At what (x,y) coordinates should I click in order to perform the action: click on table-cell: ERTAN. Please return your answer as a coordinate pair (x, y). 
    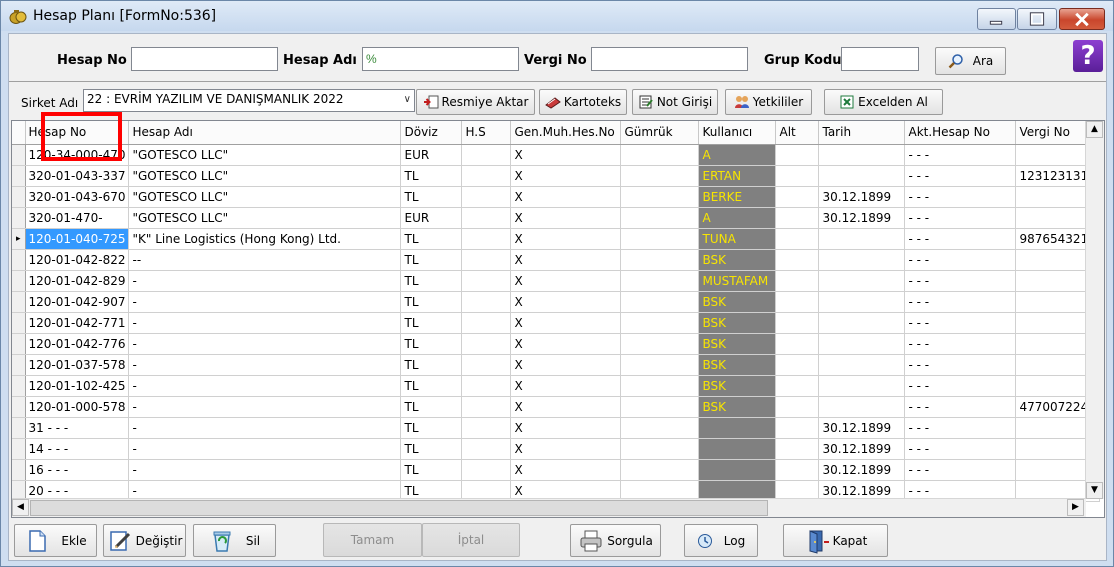
    Looking at the image, I should click on (737, 176).